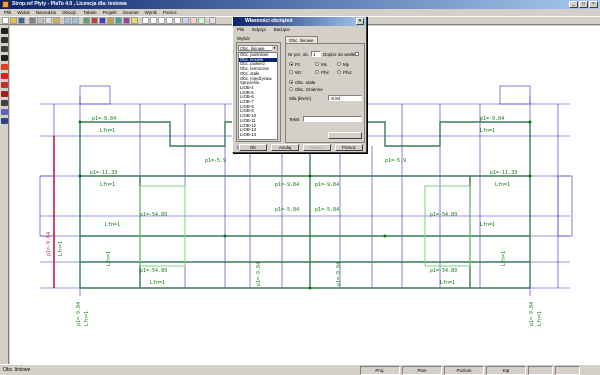 Image resolution: width=600 pixels, height=375 pixels. Describe the element at coordinates (4, 103) in the screenshot. I see `measure-tool-icon` at that location.